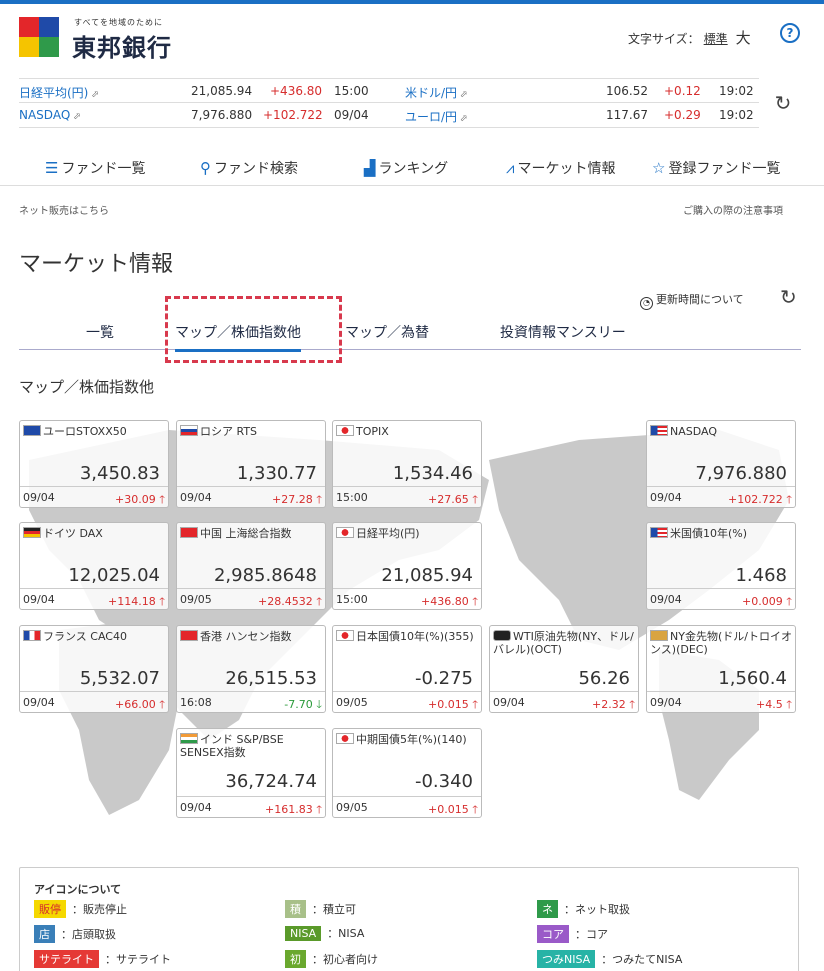  What do you see at coordinates (119, 473) in the screenshot?
I see `tile-value: 3,450.83` at bounding box center [119, 473].